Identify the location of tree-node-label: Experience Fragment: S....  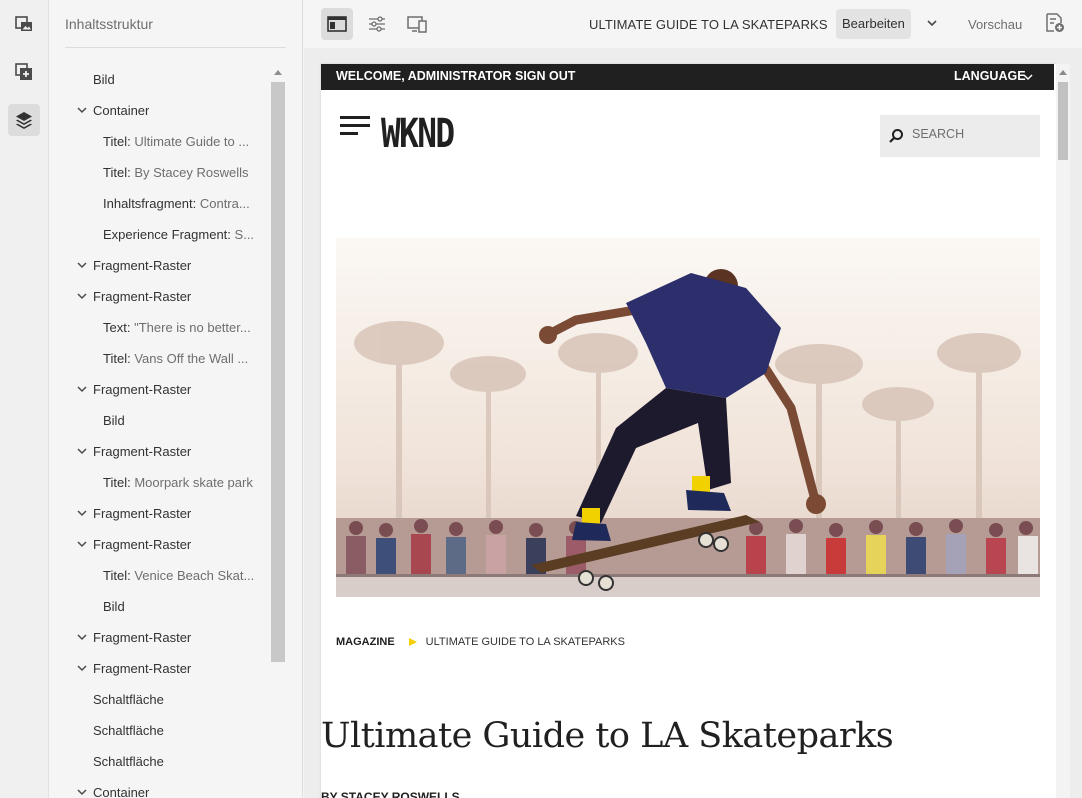
(178, 234).